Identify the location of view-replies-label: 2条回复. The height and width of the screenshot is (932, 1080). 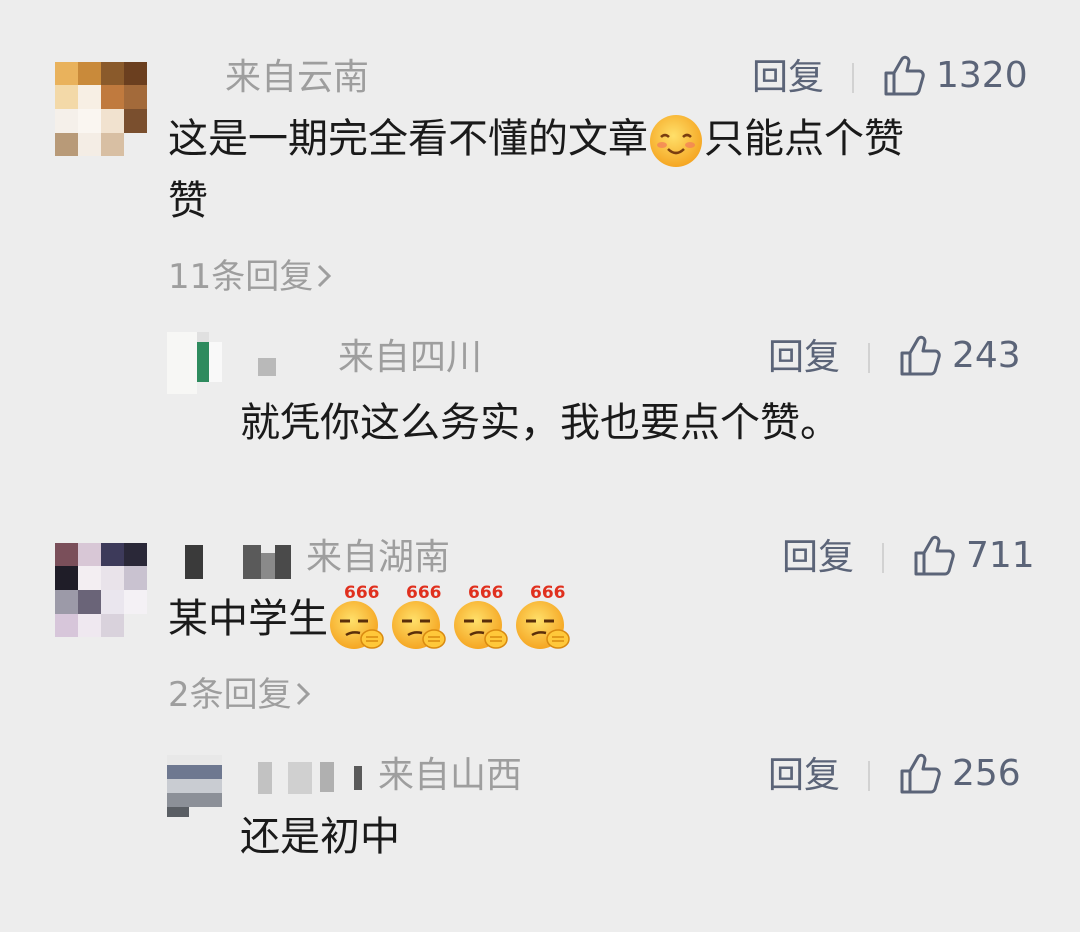
(230, 695).